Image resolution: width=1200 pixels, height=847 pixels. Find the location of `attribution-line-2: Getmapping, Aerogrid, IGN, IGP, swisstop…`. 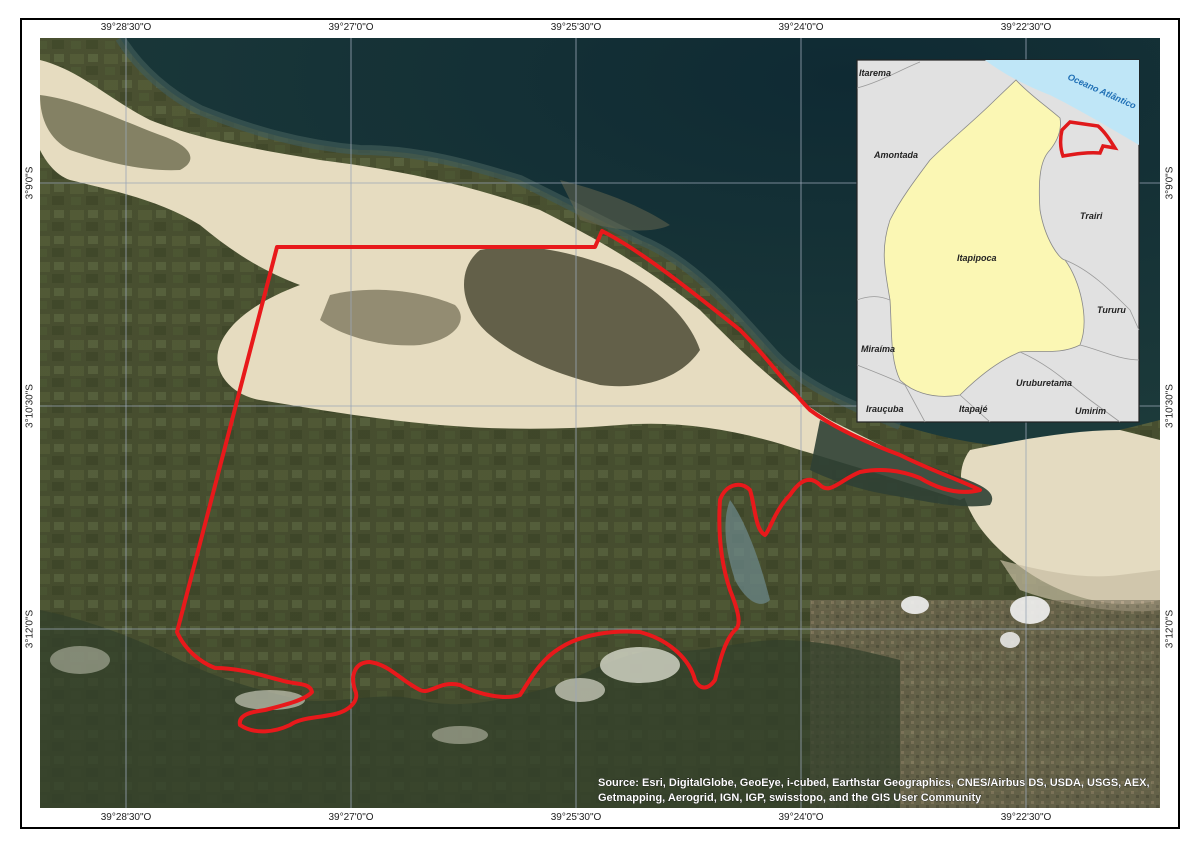

attribution-line-2: Getmapping, Aerogrid, IGN, IGP, swisstop… is located at coordinates (790, 798).